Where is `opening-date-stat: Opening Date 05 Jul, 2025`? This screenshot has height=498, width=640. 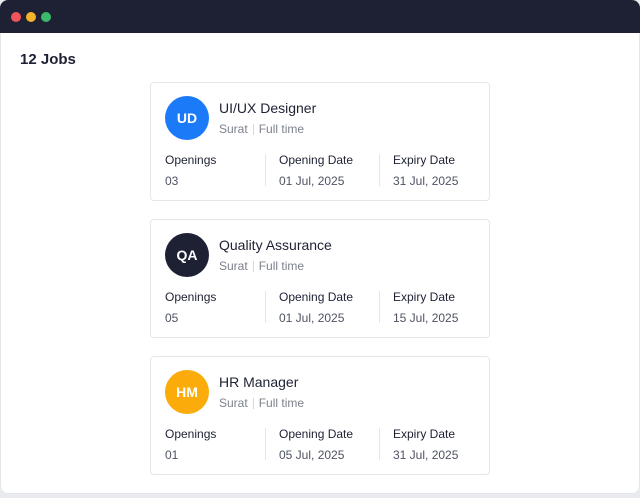
opening-date-stat: Opening Date 05 Jul, 2025 is located at coordinates (329, 444).